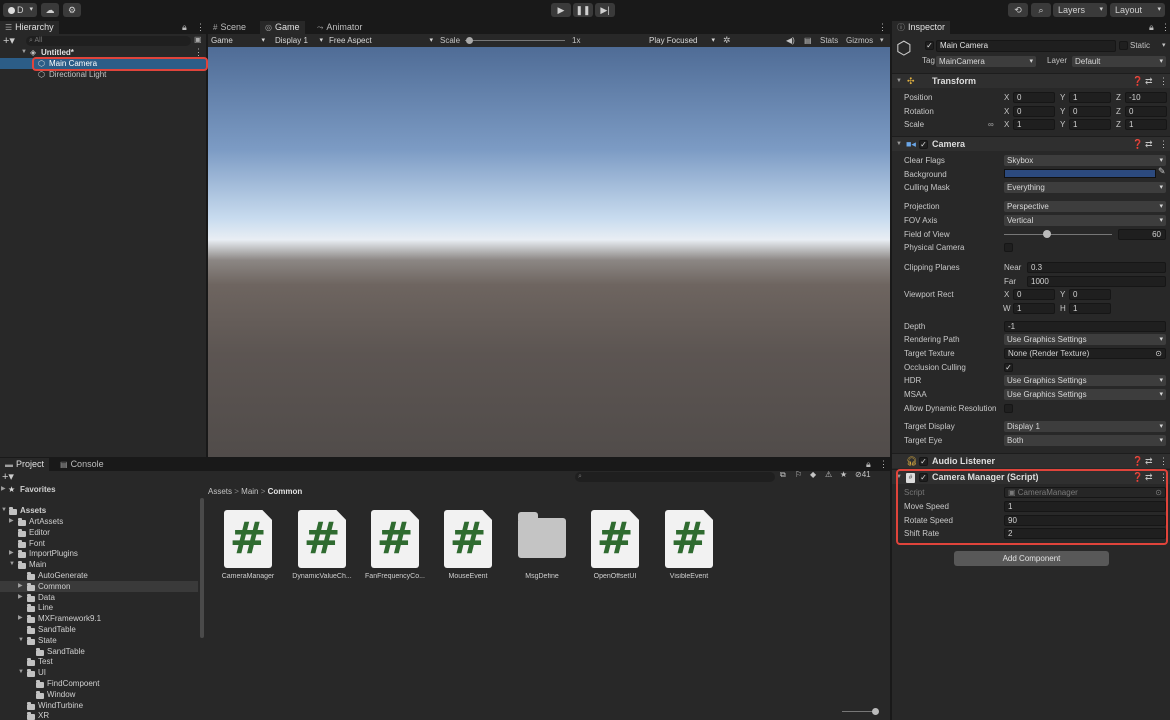 The image size is (1170, 720). I want to click on position-x-field: 0, so click(1034, 97).